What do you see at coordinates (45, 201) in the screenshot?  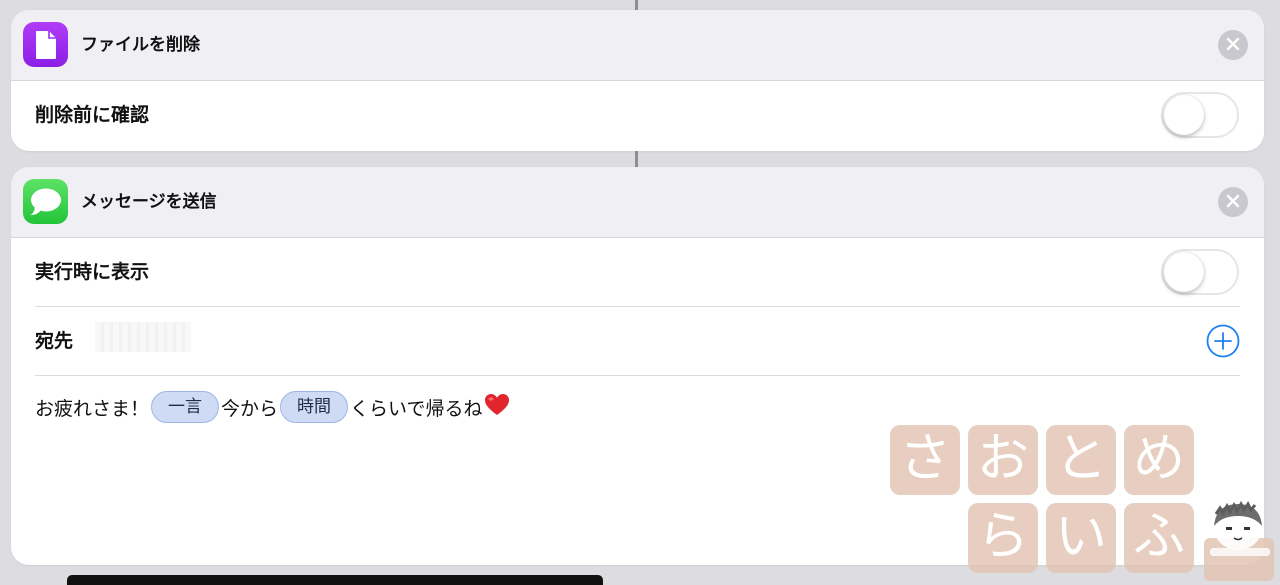 I see `messages-bubble-icon` at bounding box center [45, 201].